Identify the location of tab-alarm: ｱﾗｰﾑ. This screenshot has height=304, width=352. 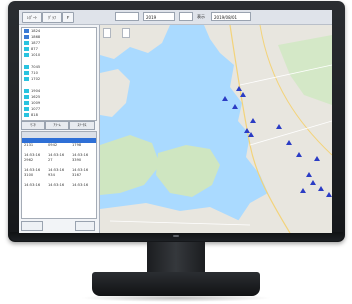
(57, 125).